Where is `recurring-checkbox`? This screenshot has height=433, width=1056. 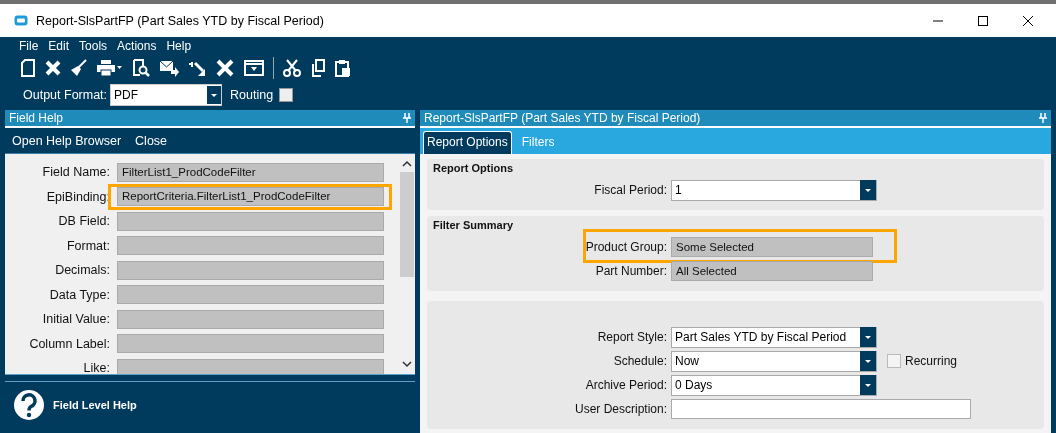 recurring-checkbox is located at coordinates (894, 361).